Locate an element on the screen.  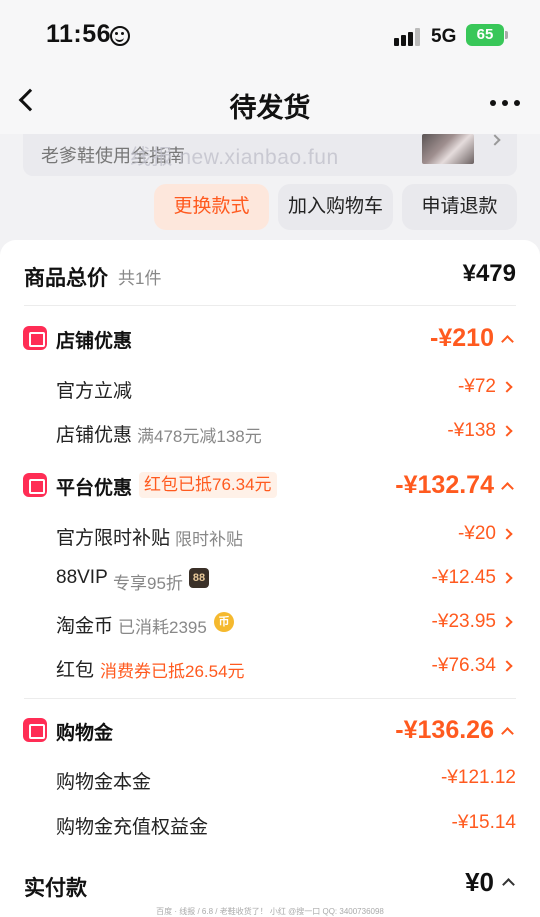
discount-item-label: 红包 is located at coordinates (75, 670).